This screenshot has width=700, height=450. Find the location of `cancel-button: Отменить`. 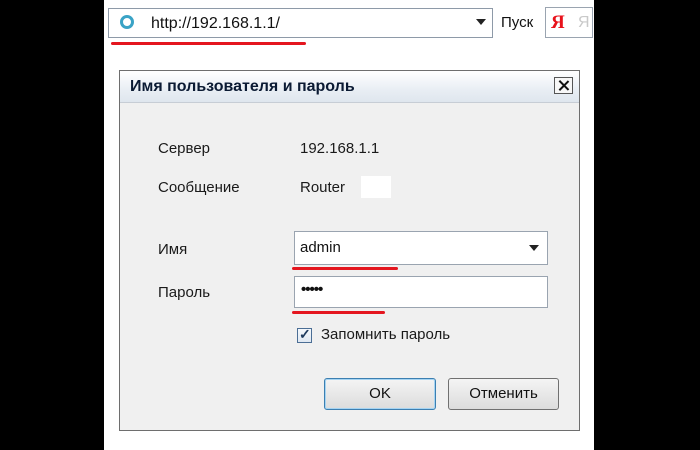

cancel-button: Отменить is located at coordinates (503, 394).